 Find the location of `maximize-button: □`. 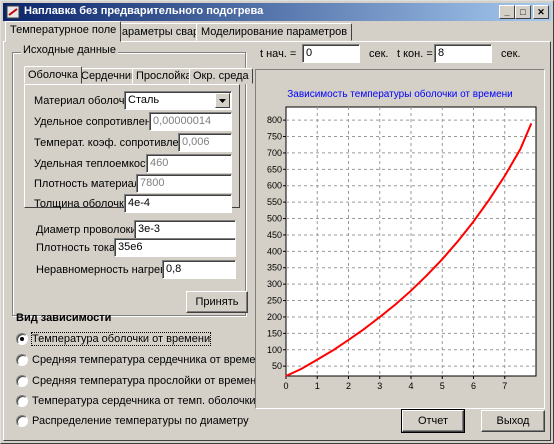

maximize-button: □ is located at coordinates (523, 12).